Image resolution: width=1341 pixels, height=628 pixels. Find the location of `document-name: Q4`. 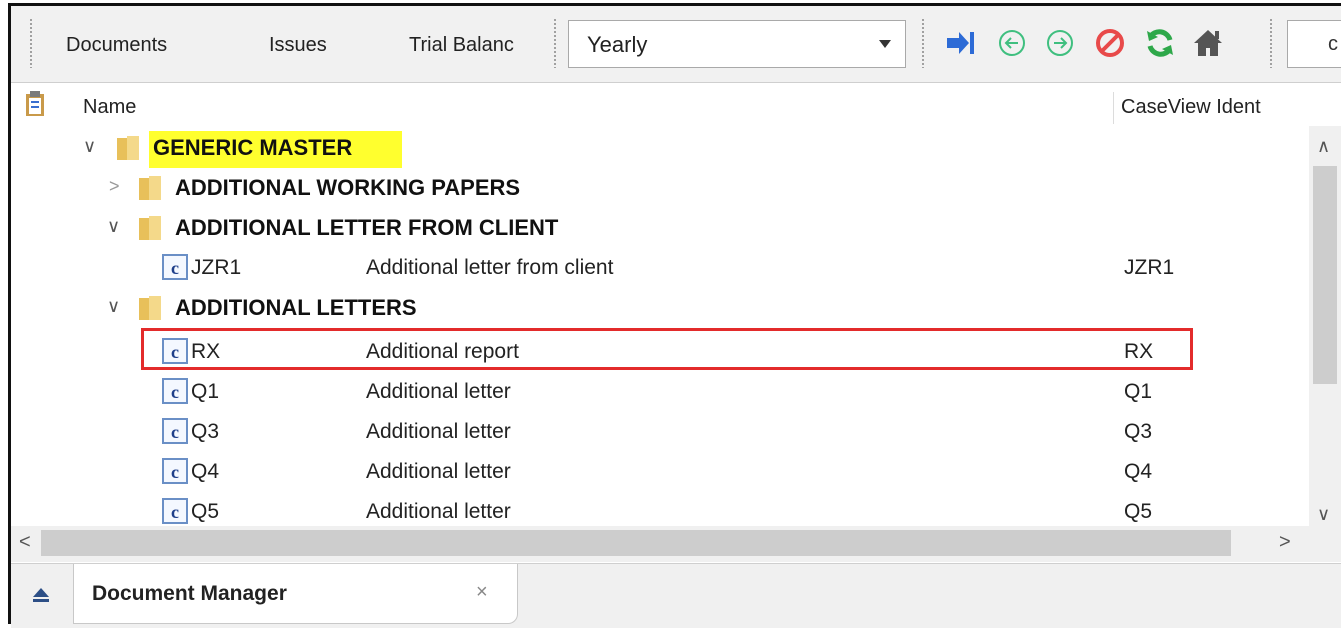

document-name: Q4 is located at coordinates (205, 471).